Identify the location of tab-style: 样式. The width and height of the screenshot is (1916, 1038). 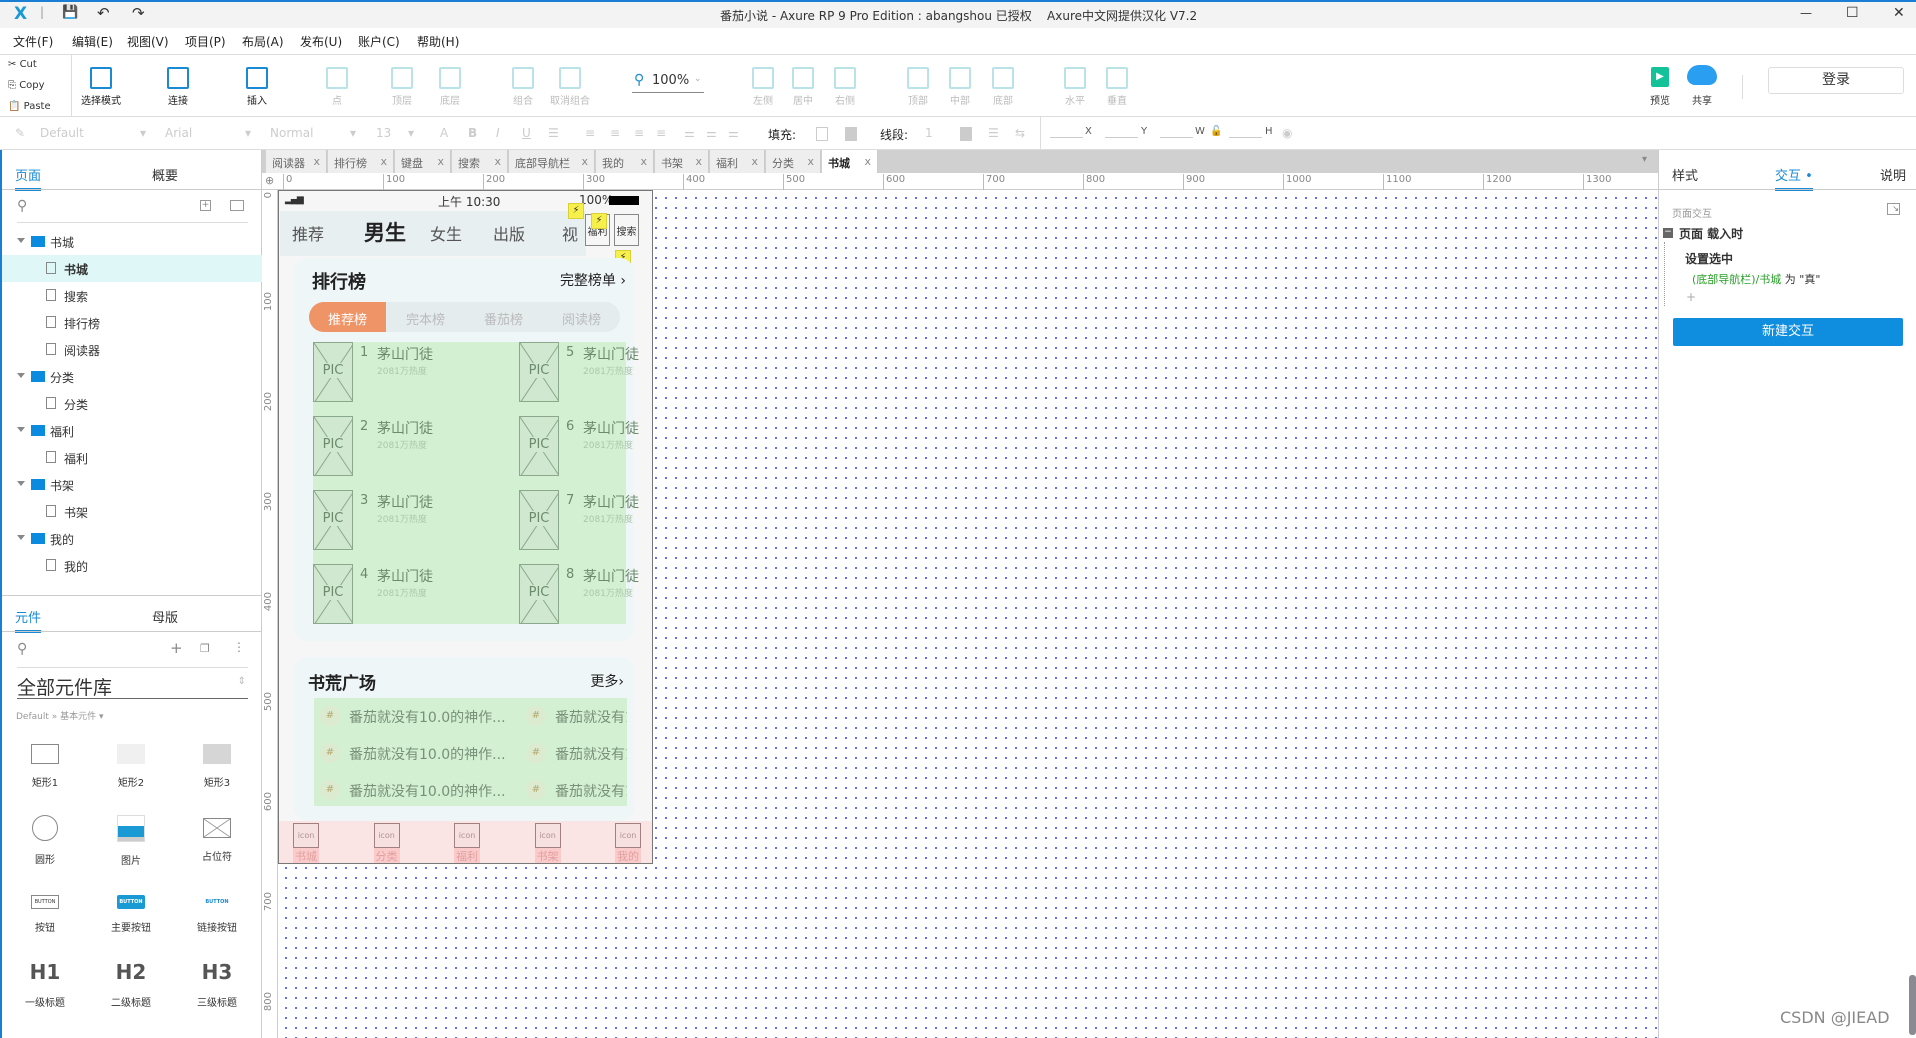
(1685, 174).